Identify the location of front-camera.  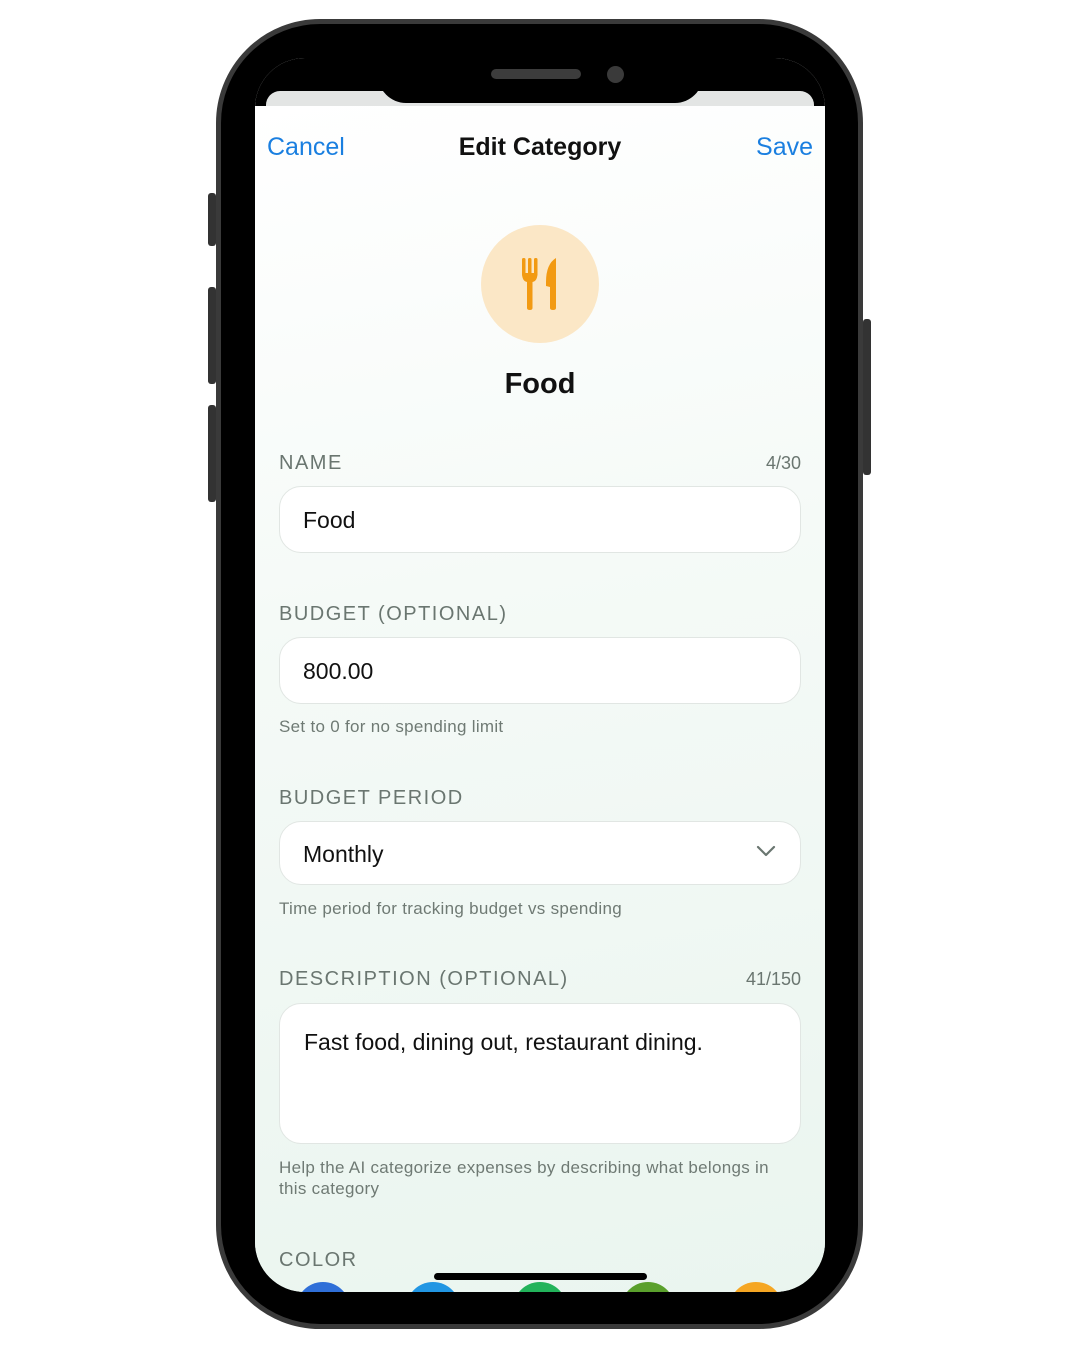
(615, 74).